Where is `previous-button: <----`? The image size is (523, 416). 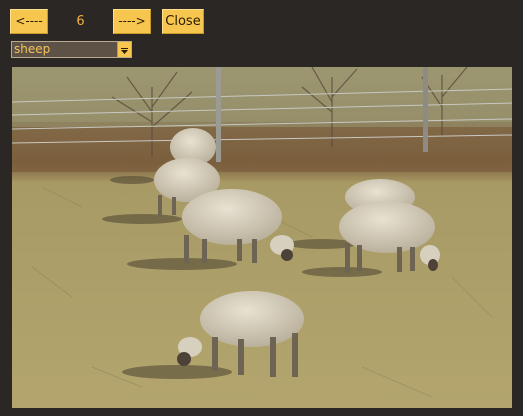 previous-button: <---- is located at coordinates (29, 21).